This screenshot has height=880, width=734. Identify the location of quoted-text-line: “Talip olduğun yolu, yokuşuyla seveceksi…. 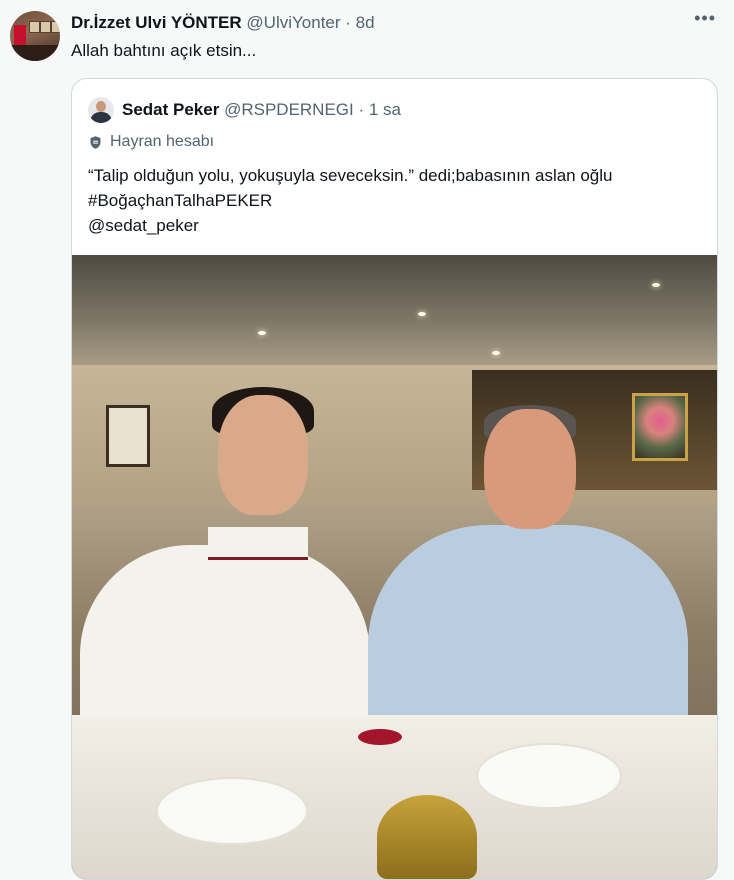
(350, 175).